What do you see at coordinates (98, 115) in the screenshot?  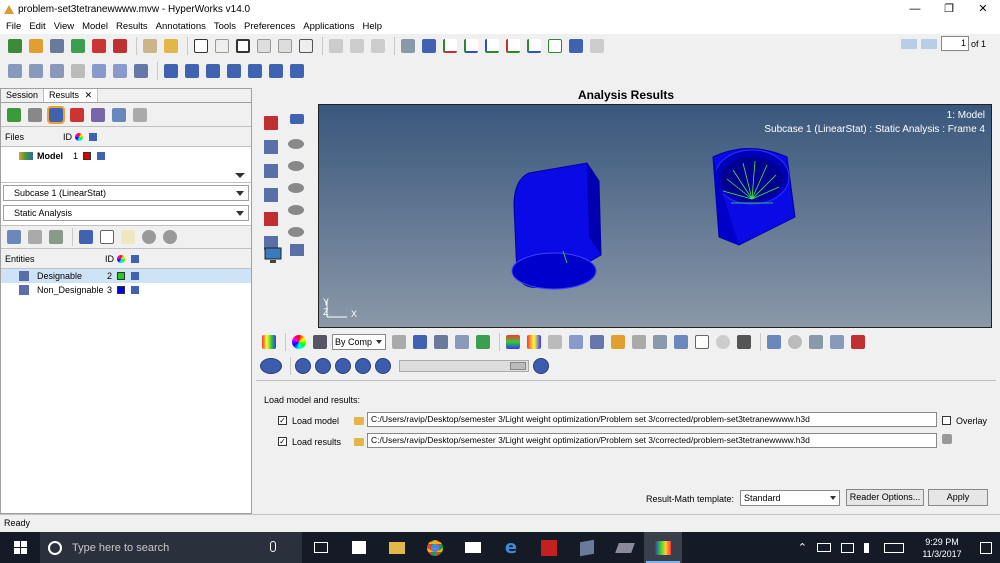 I see `sets-icon` at bounding box center [98, 115].